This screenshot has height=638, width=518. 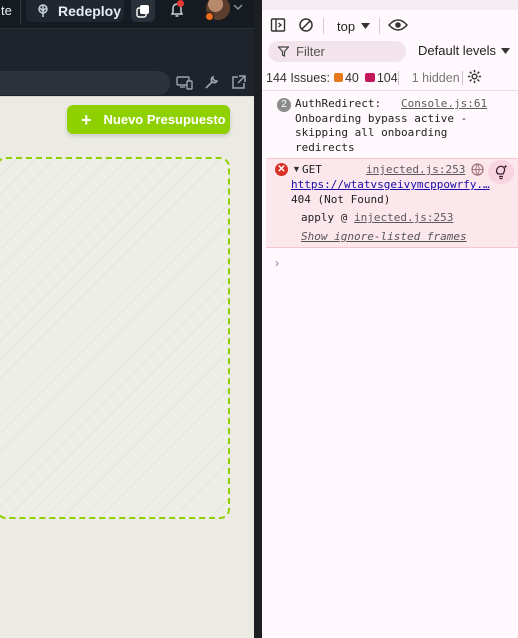 I want to click on address-bar, so click(x=127, y=83).